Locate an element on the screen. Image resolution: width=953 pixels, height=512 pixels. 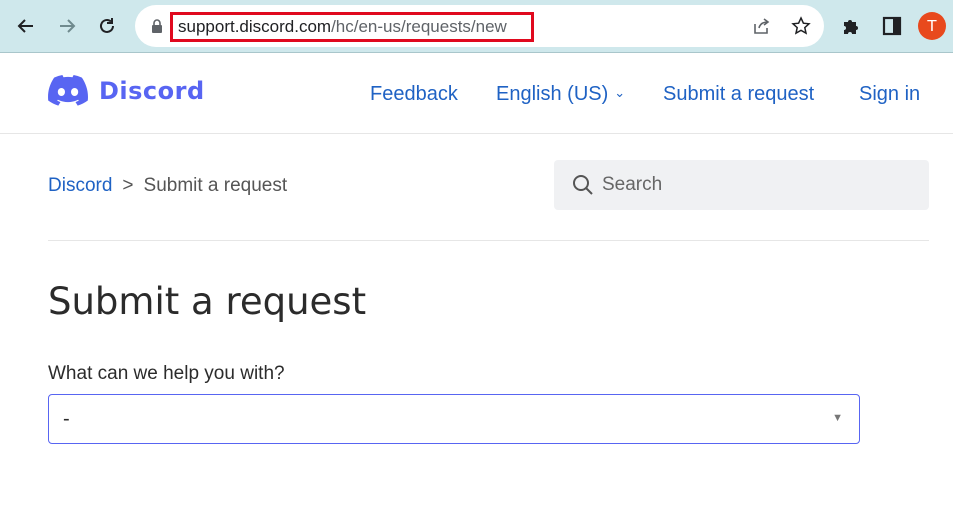
reload-button is located at coordinates (107, 26).